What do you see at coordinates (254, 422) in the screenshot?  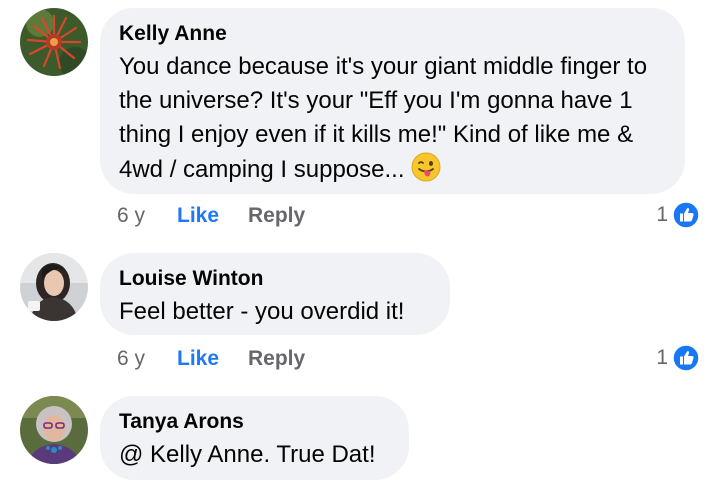 I see `comment-author: Tanya Arons` at bounding box center [254, 422].